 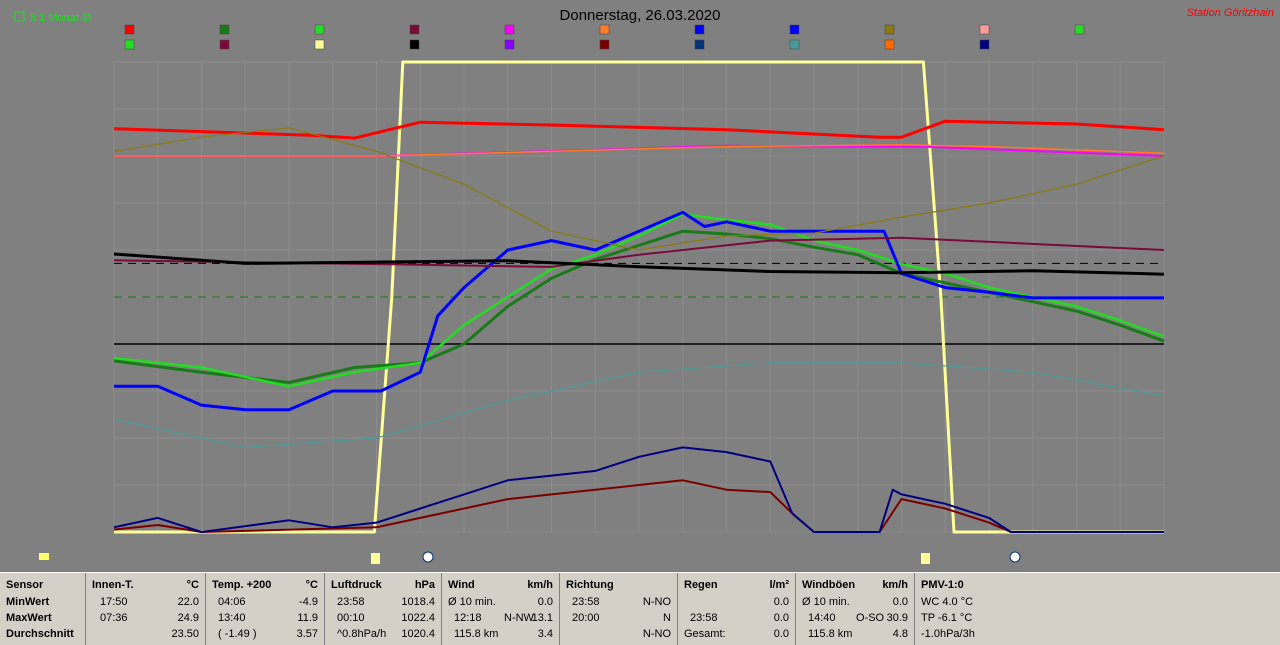 I want to click on luftdruck-trend: ^0.8hPa/h, so click(x=362, y=634).